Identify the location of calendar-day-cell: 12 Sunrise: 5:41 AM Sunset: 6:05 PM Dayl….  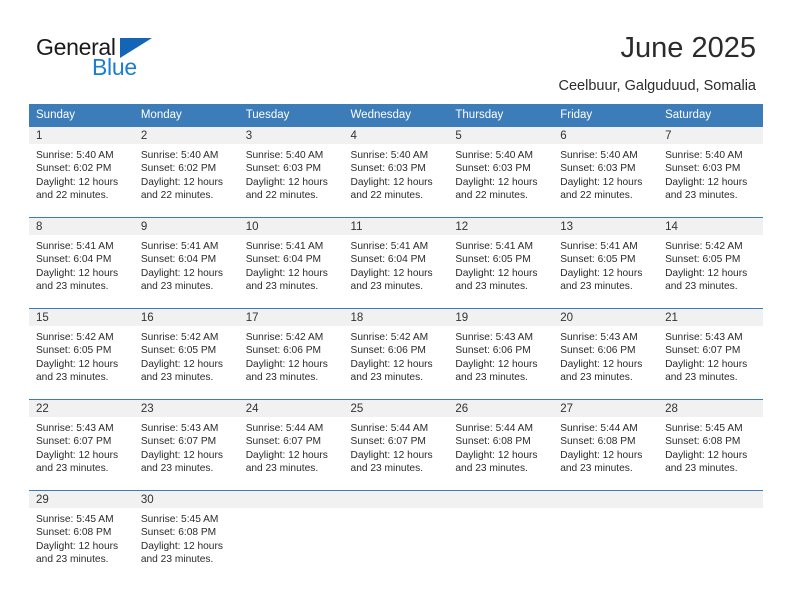
(501, 263).